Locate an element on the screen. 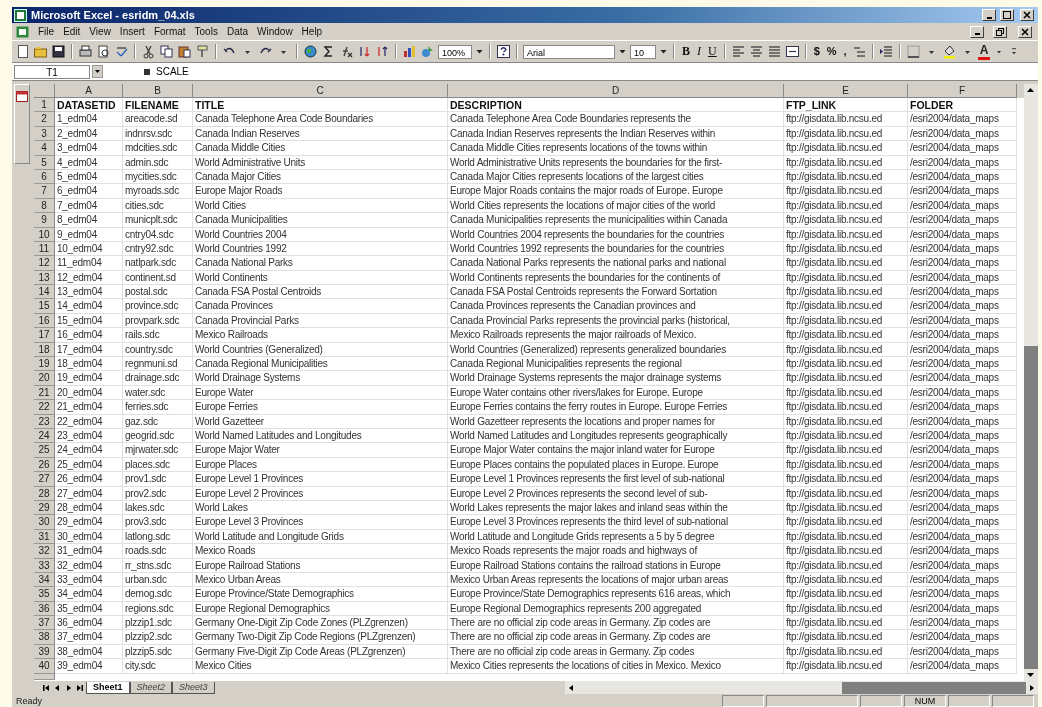 The width and height of the screenshot is (1042, 707). font-dropdown: Arial is located at coordinates (569, 51).